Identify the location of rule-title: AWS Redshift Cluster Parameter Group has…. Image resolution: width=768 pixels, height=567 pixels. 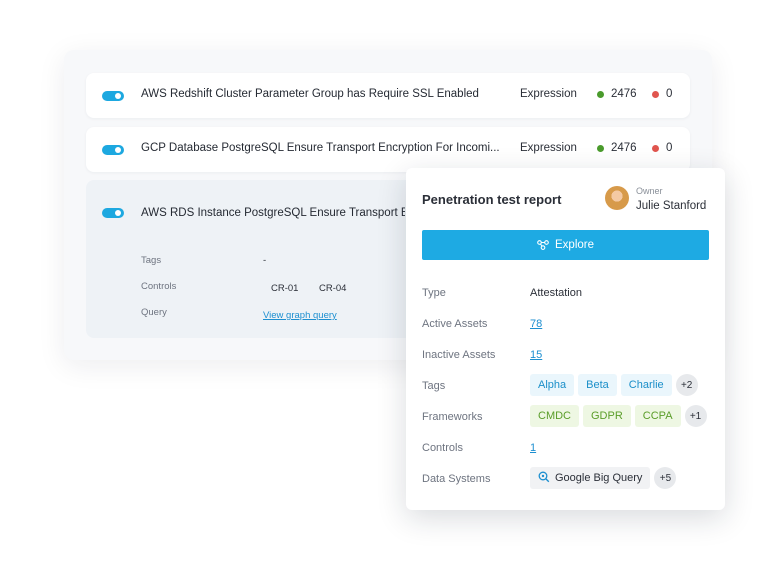
(310, 94).